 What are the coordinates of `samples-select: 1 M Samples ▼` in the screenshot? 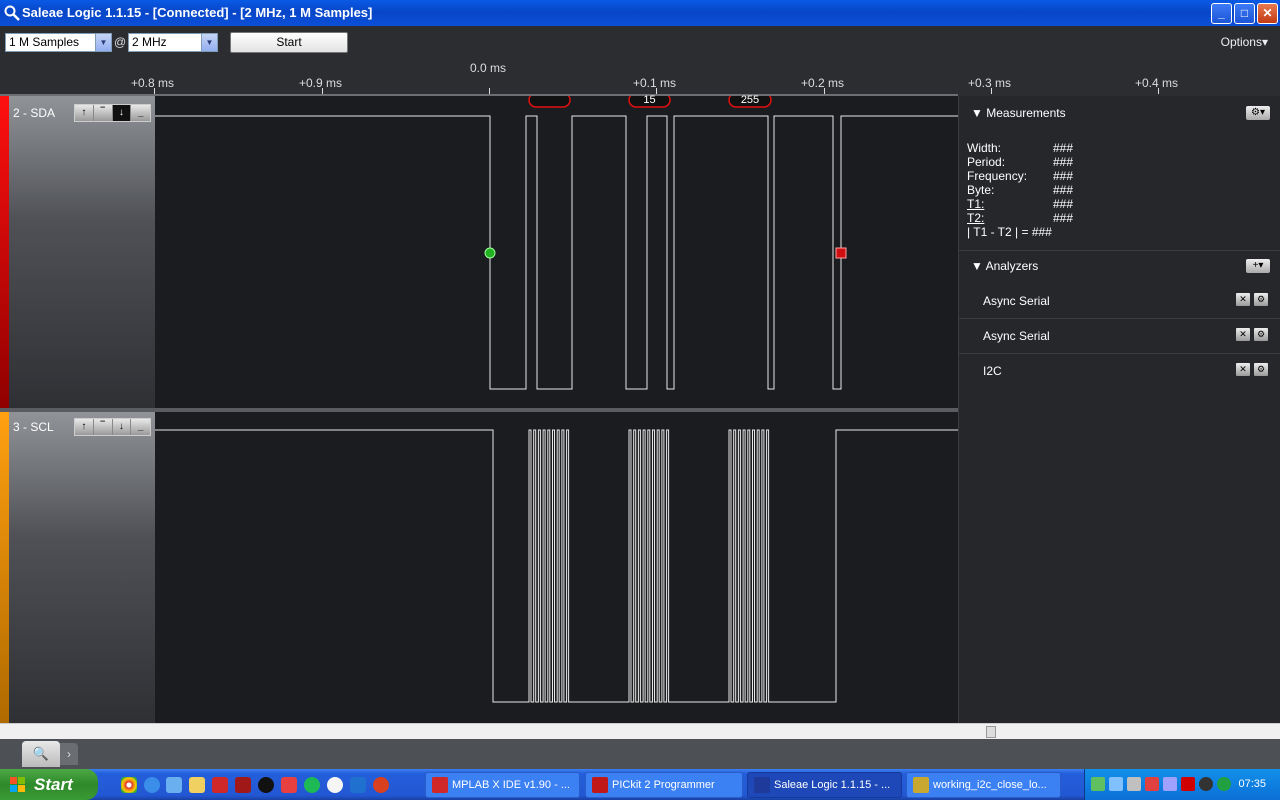 It's located at (58, 42).